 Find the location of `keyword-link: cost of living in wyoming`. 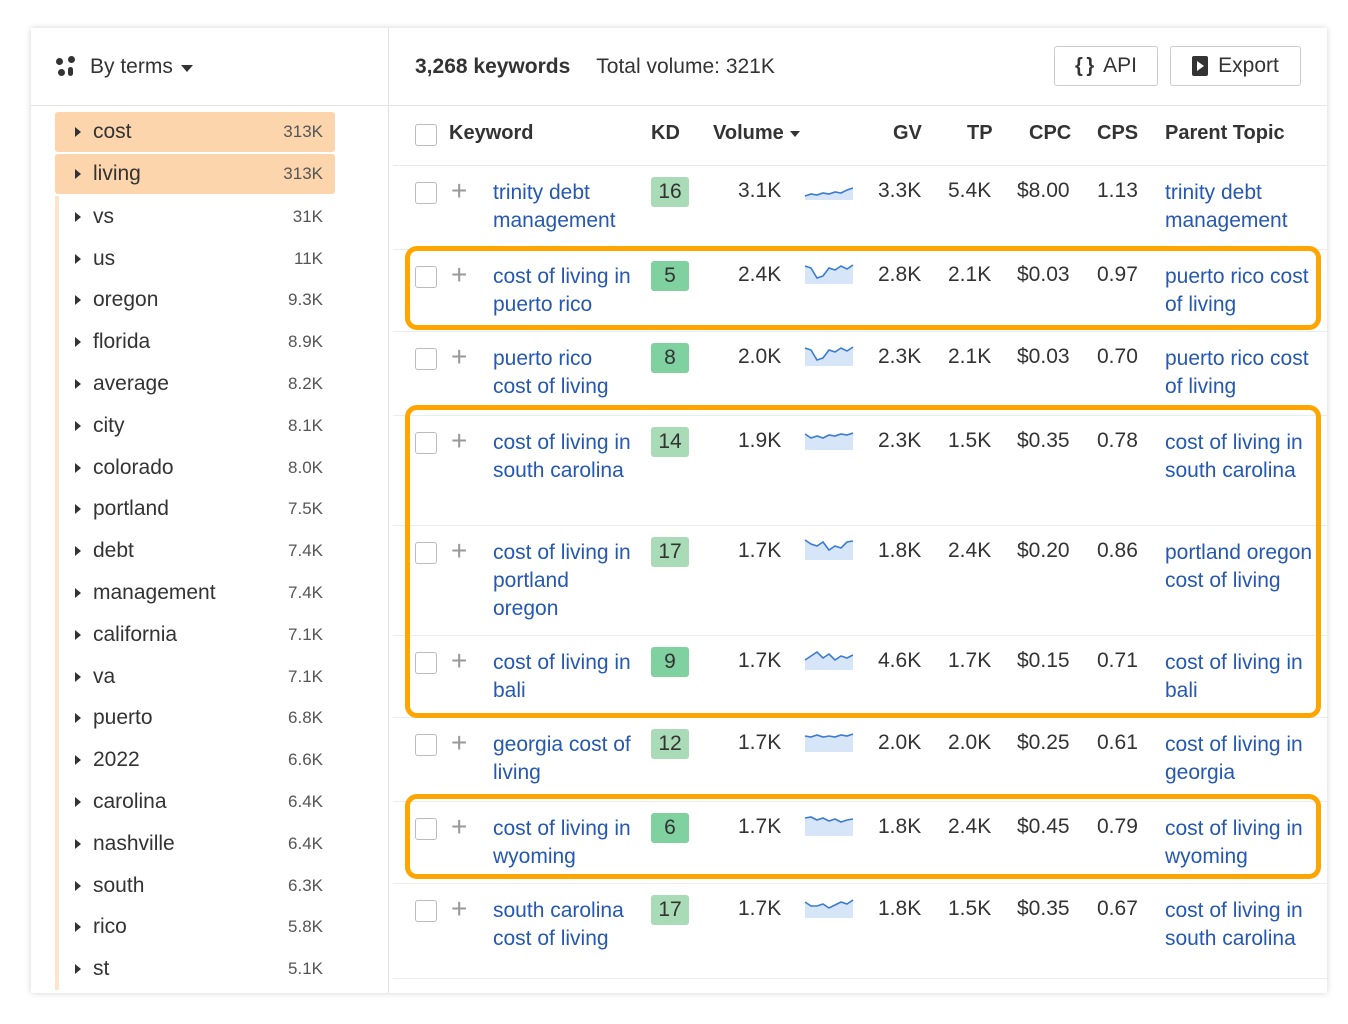

keyword-link: cost of living in wyoming is located at coordinates (563, 843).